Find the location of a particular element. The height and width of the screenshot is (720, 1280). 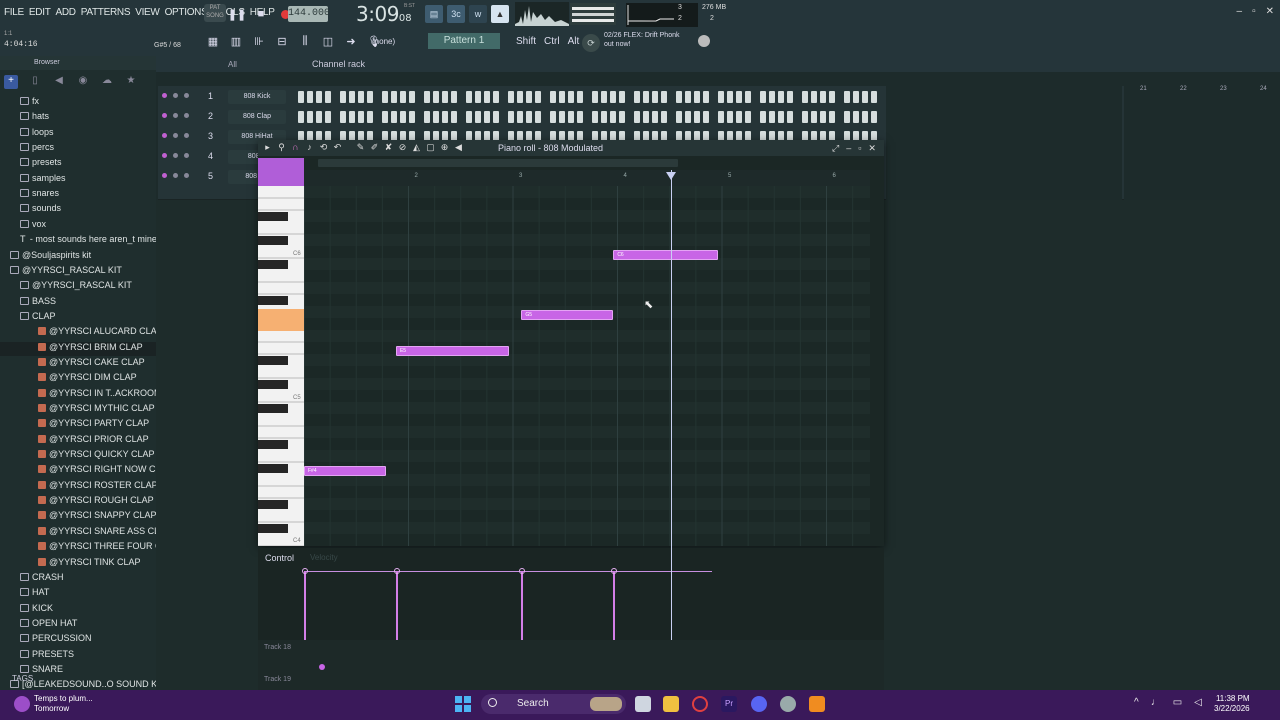

app-icon-red is located at coordinates (700, 704).